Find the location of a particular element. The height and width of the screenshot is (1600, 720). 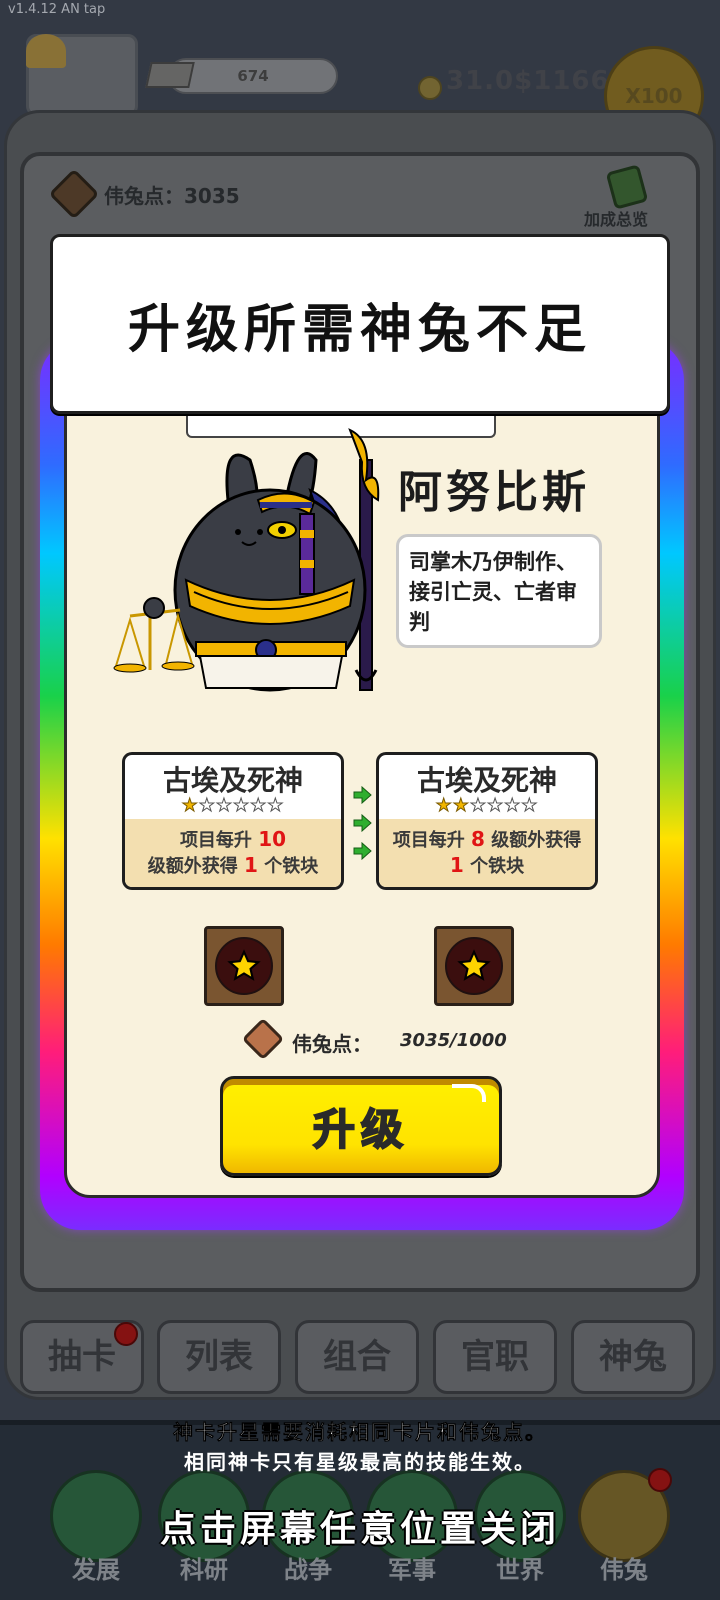

toast-message: 升级所需神兔不足 is located at coordinates (360, 324).